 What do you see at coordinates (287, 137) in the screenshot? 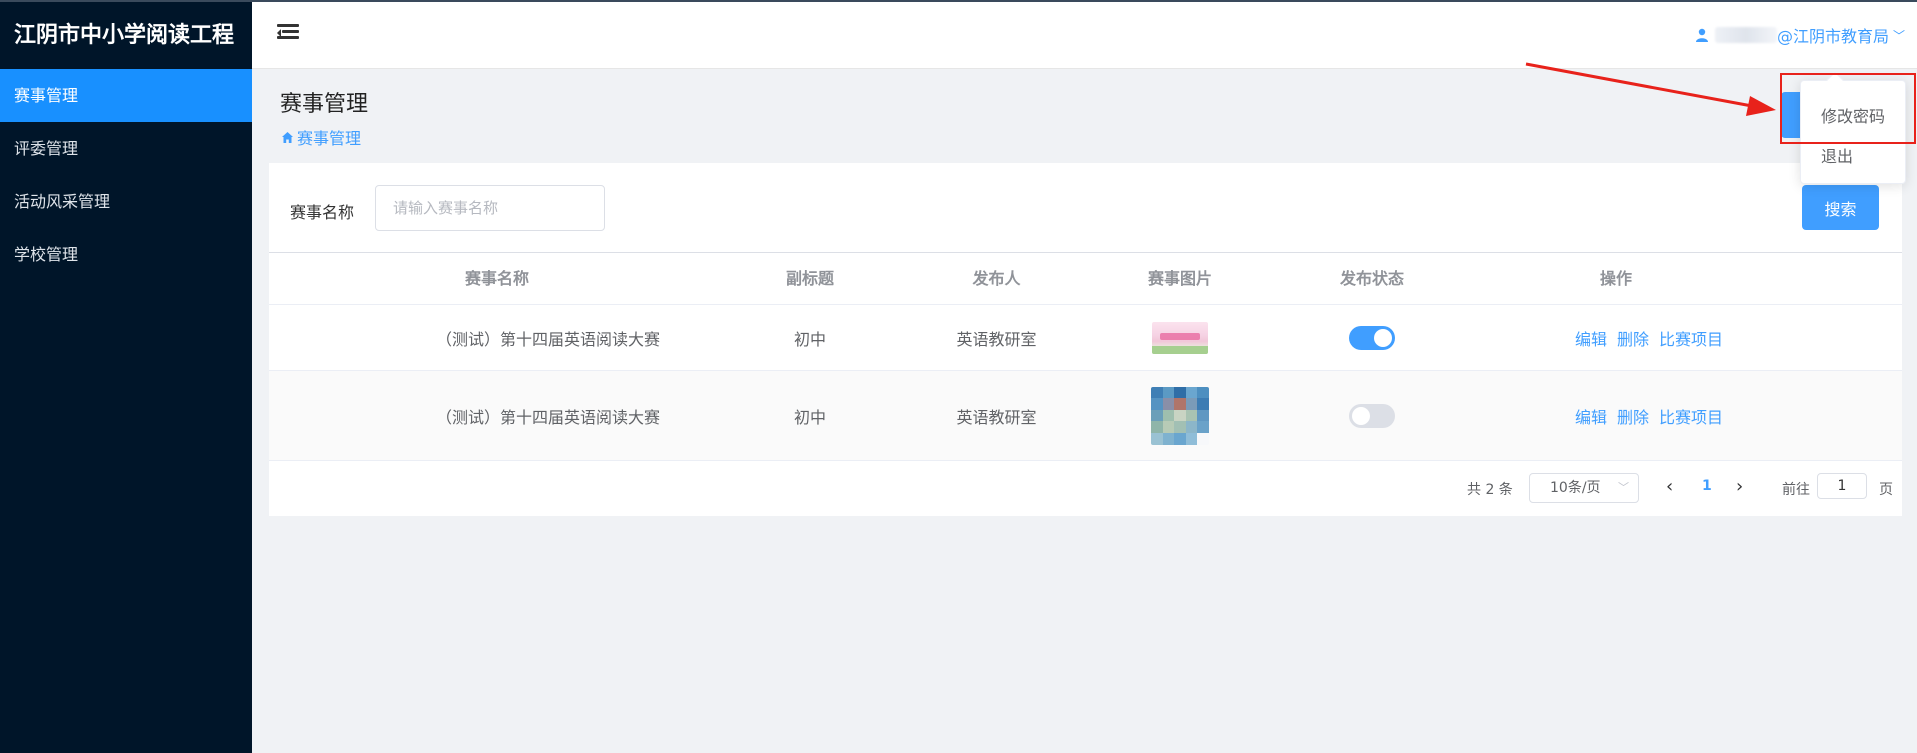
I see `home-icon` at bounding box center [287, 137].